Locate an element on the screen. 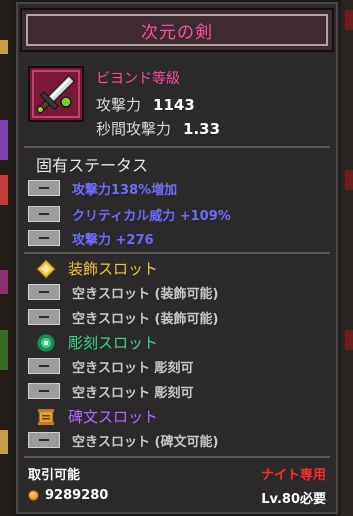  background-panel-left is located at coordinates (7, 258).